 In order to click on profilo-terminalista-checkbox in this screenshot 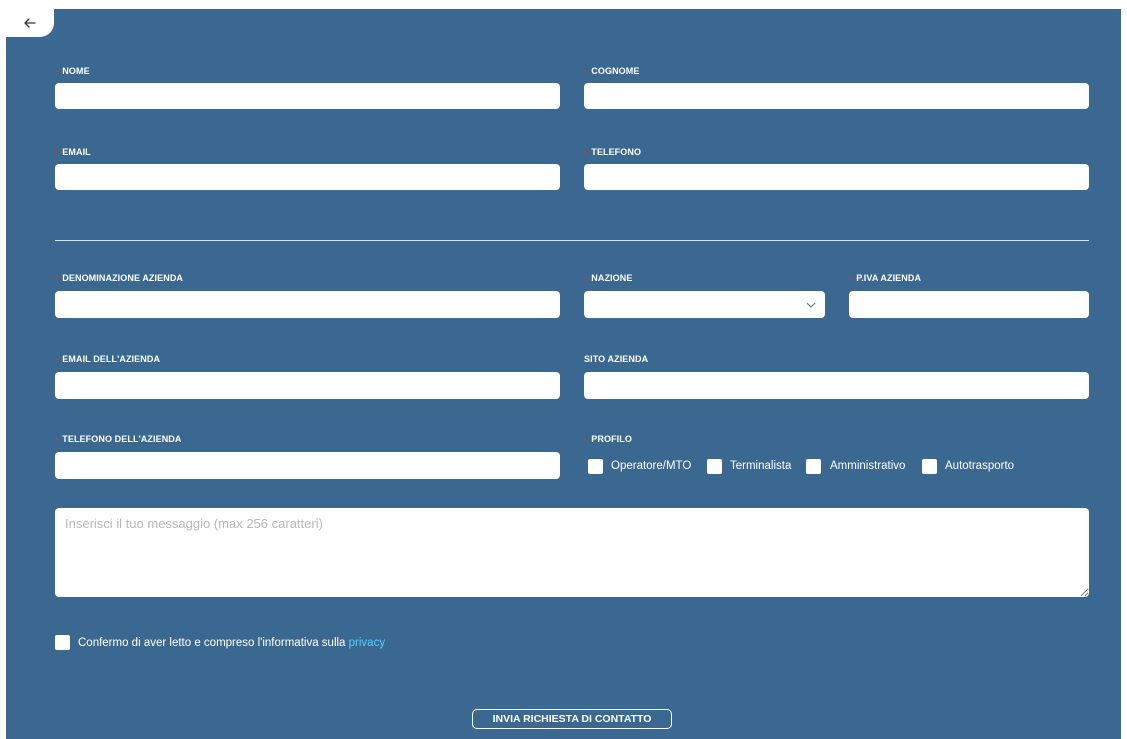, I will do `click(714, 466)`.